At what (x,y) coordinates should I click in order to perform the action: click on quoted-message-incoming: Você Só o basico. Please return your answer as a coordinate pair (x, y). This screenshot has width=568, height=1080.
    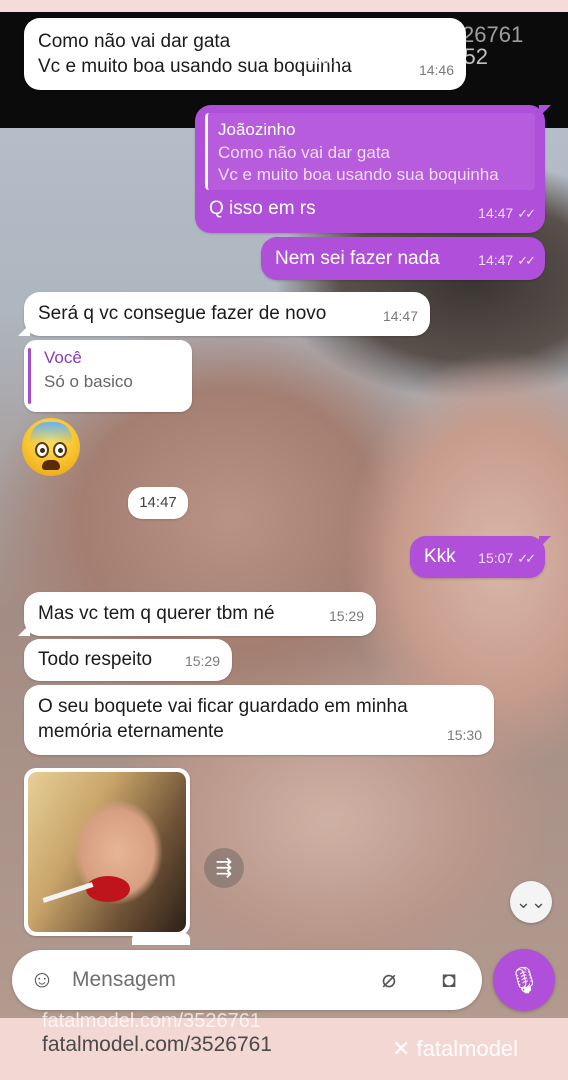
    Looking at the image, I should click on (108, 376).